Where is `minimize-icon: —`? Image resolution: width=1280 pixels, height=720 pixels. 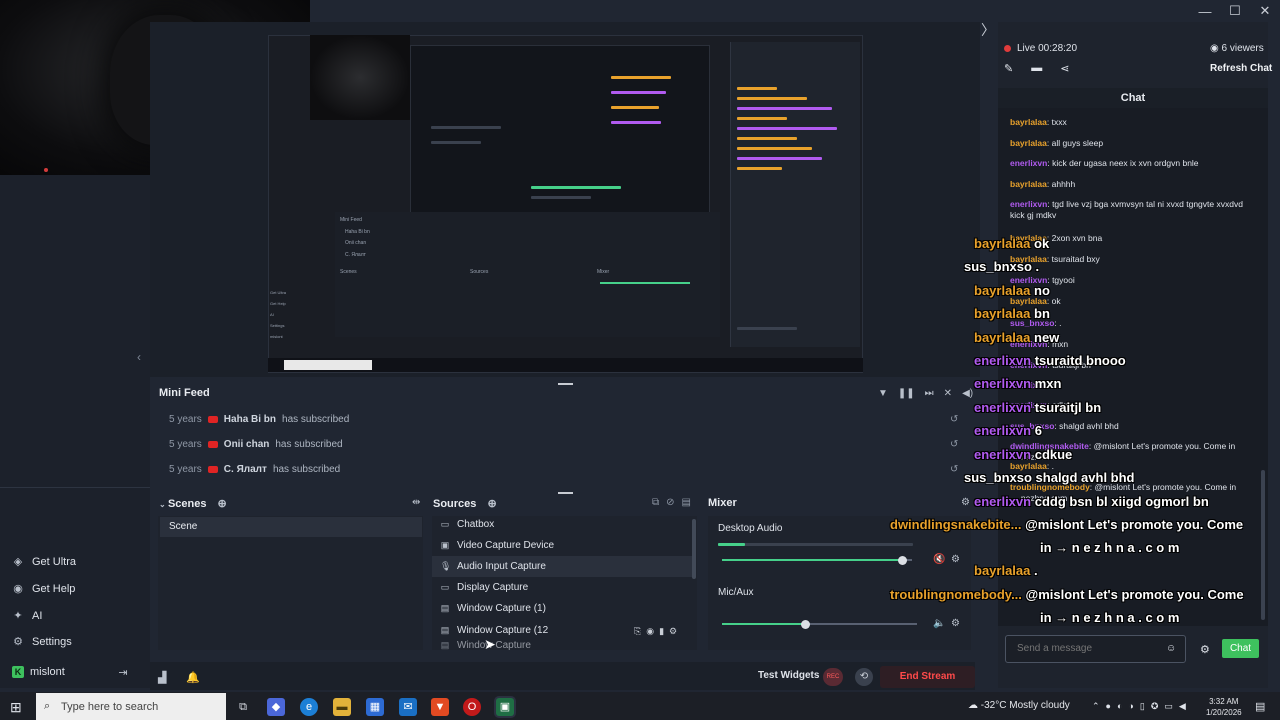 minimize-icon: — is located at coordinates (1205, 11).